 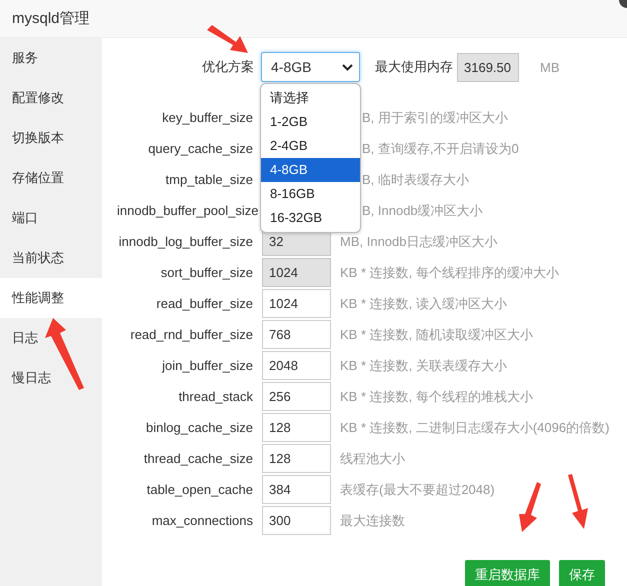 What do you see at coordinates (51, 218) in the screenshot?
I see `sidebar-item: 端口` at bounding box center [51, 218].